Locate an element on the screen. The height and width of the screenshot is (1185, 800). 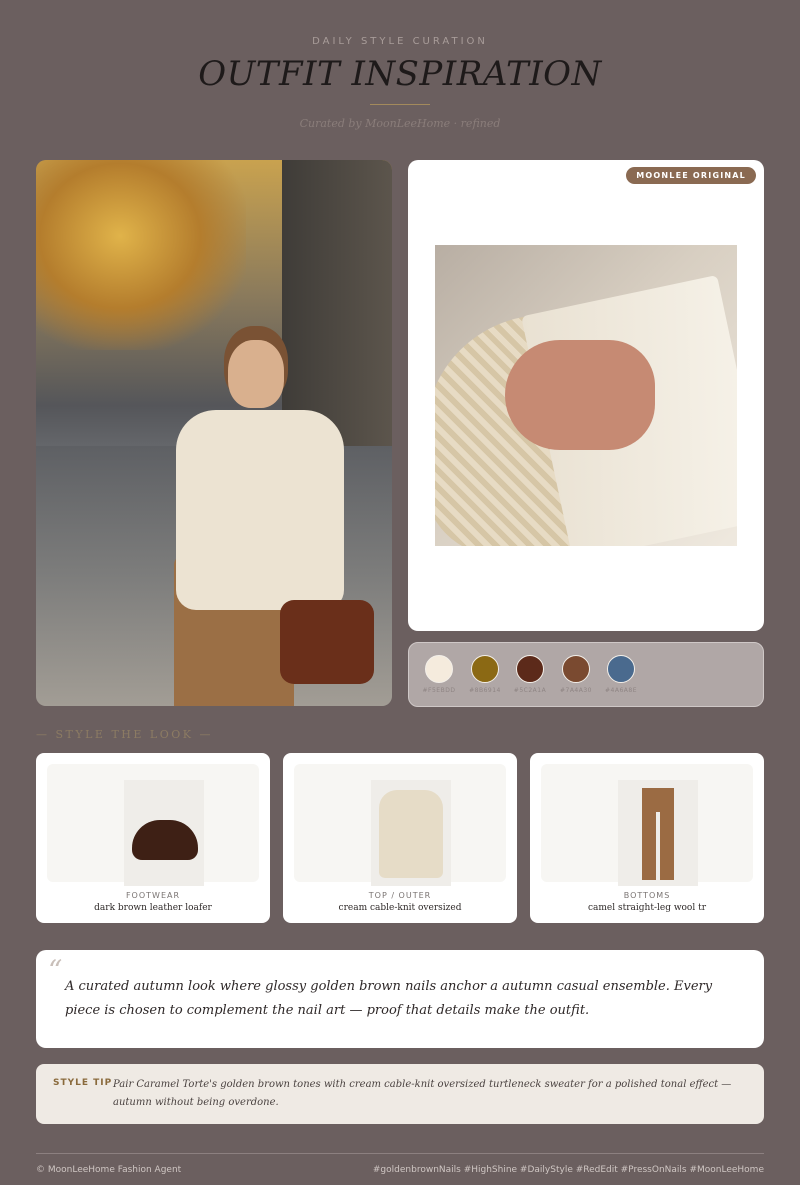
product-category: BOTTOMS is located at coordinates (647, 895).